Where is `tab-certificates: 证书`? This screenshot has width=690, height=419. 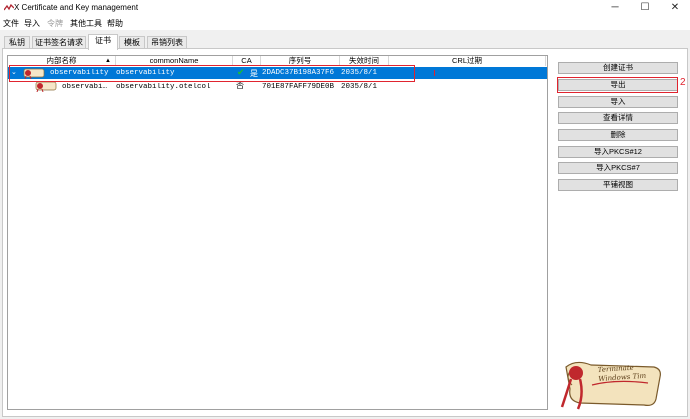
tab-certificates: 证书 is located at coordinates (103, 42).